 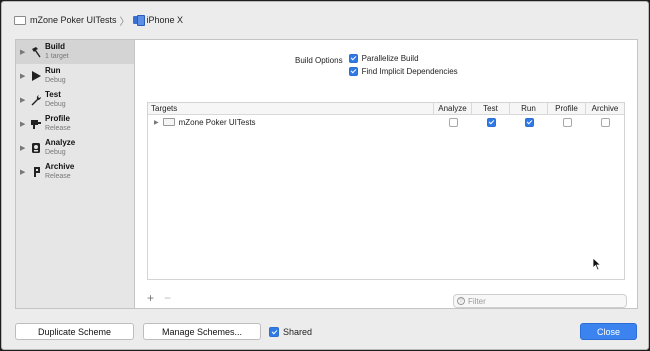 What do you see at coordinates (390, 58) in the screenshot?
I see `parallelize-build-label: Parallelize Build` at bounding box center [390, 58].